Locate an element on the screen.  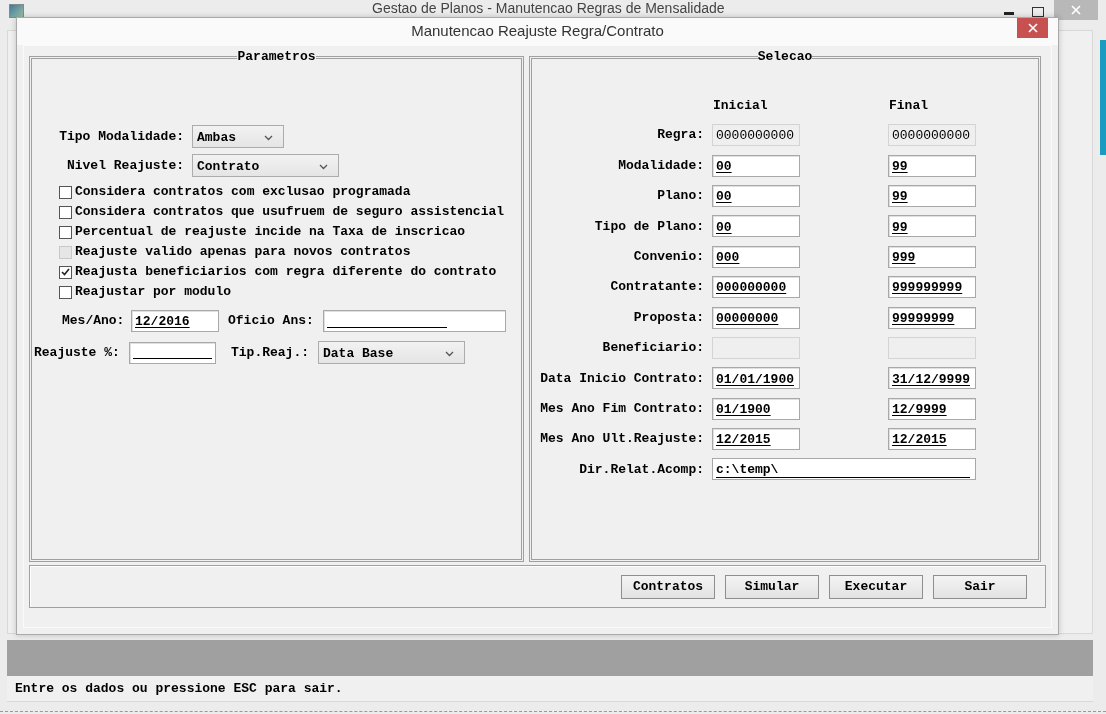
action-button: Sair is located at coordinates (980, 586).